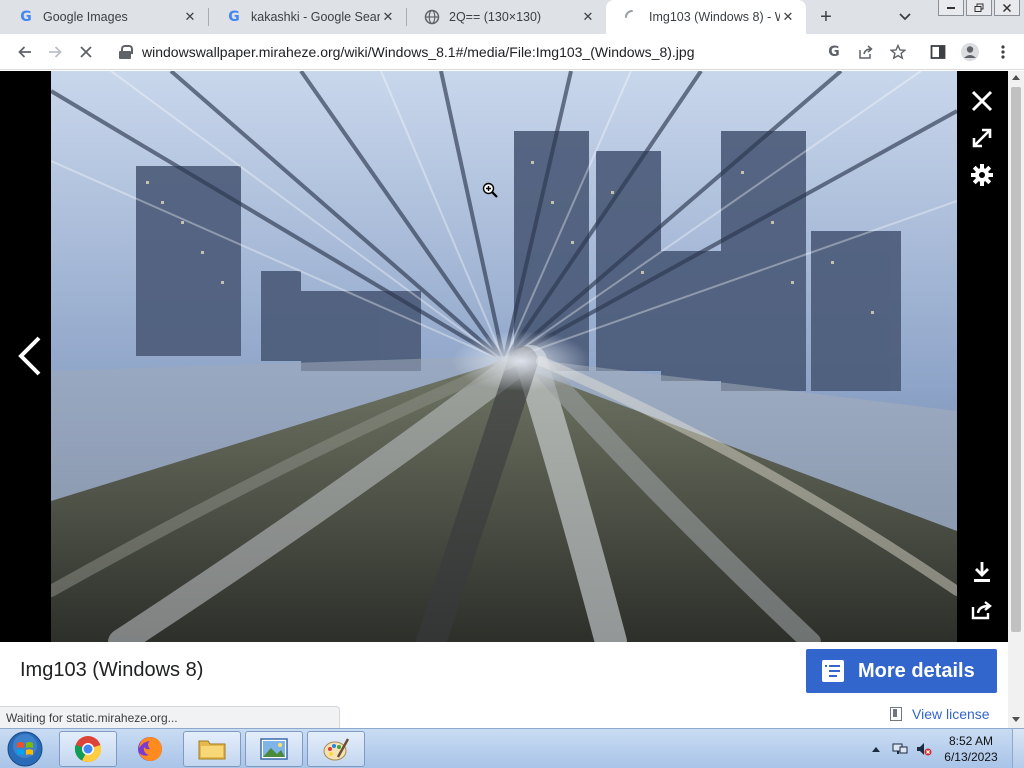 The image size is (1024, 768). What do you see at coordinates (1018, 748) in the screenshot?
I see `show-desktop-button` at bounding box center [1018, 748].